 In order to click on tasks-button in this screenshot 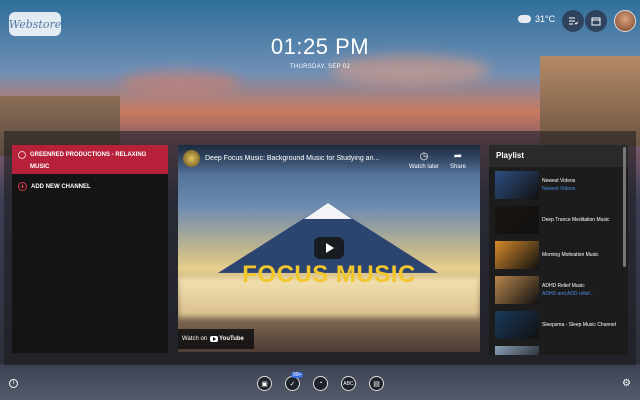, I will do `click(573, 21)`.